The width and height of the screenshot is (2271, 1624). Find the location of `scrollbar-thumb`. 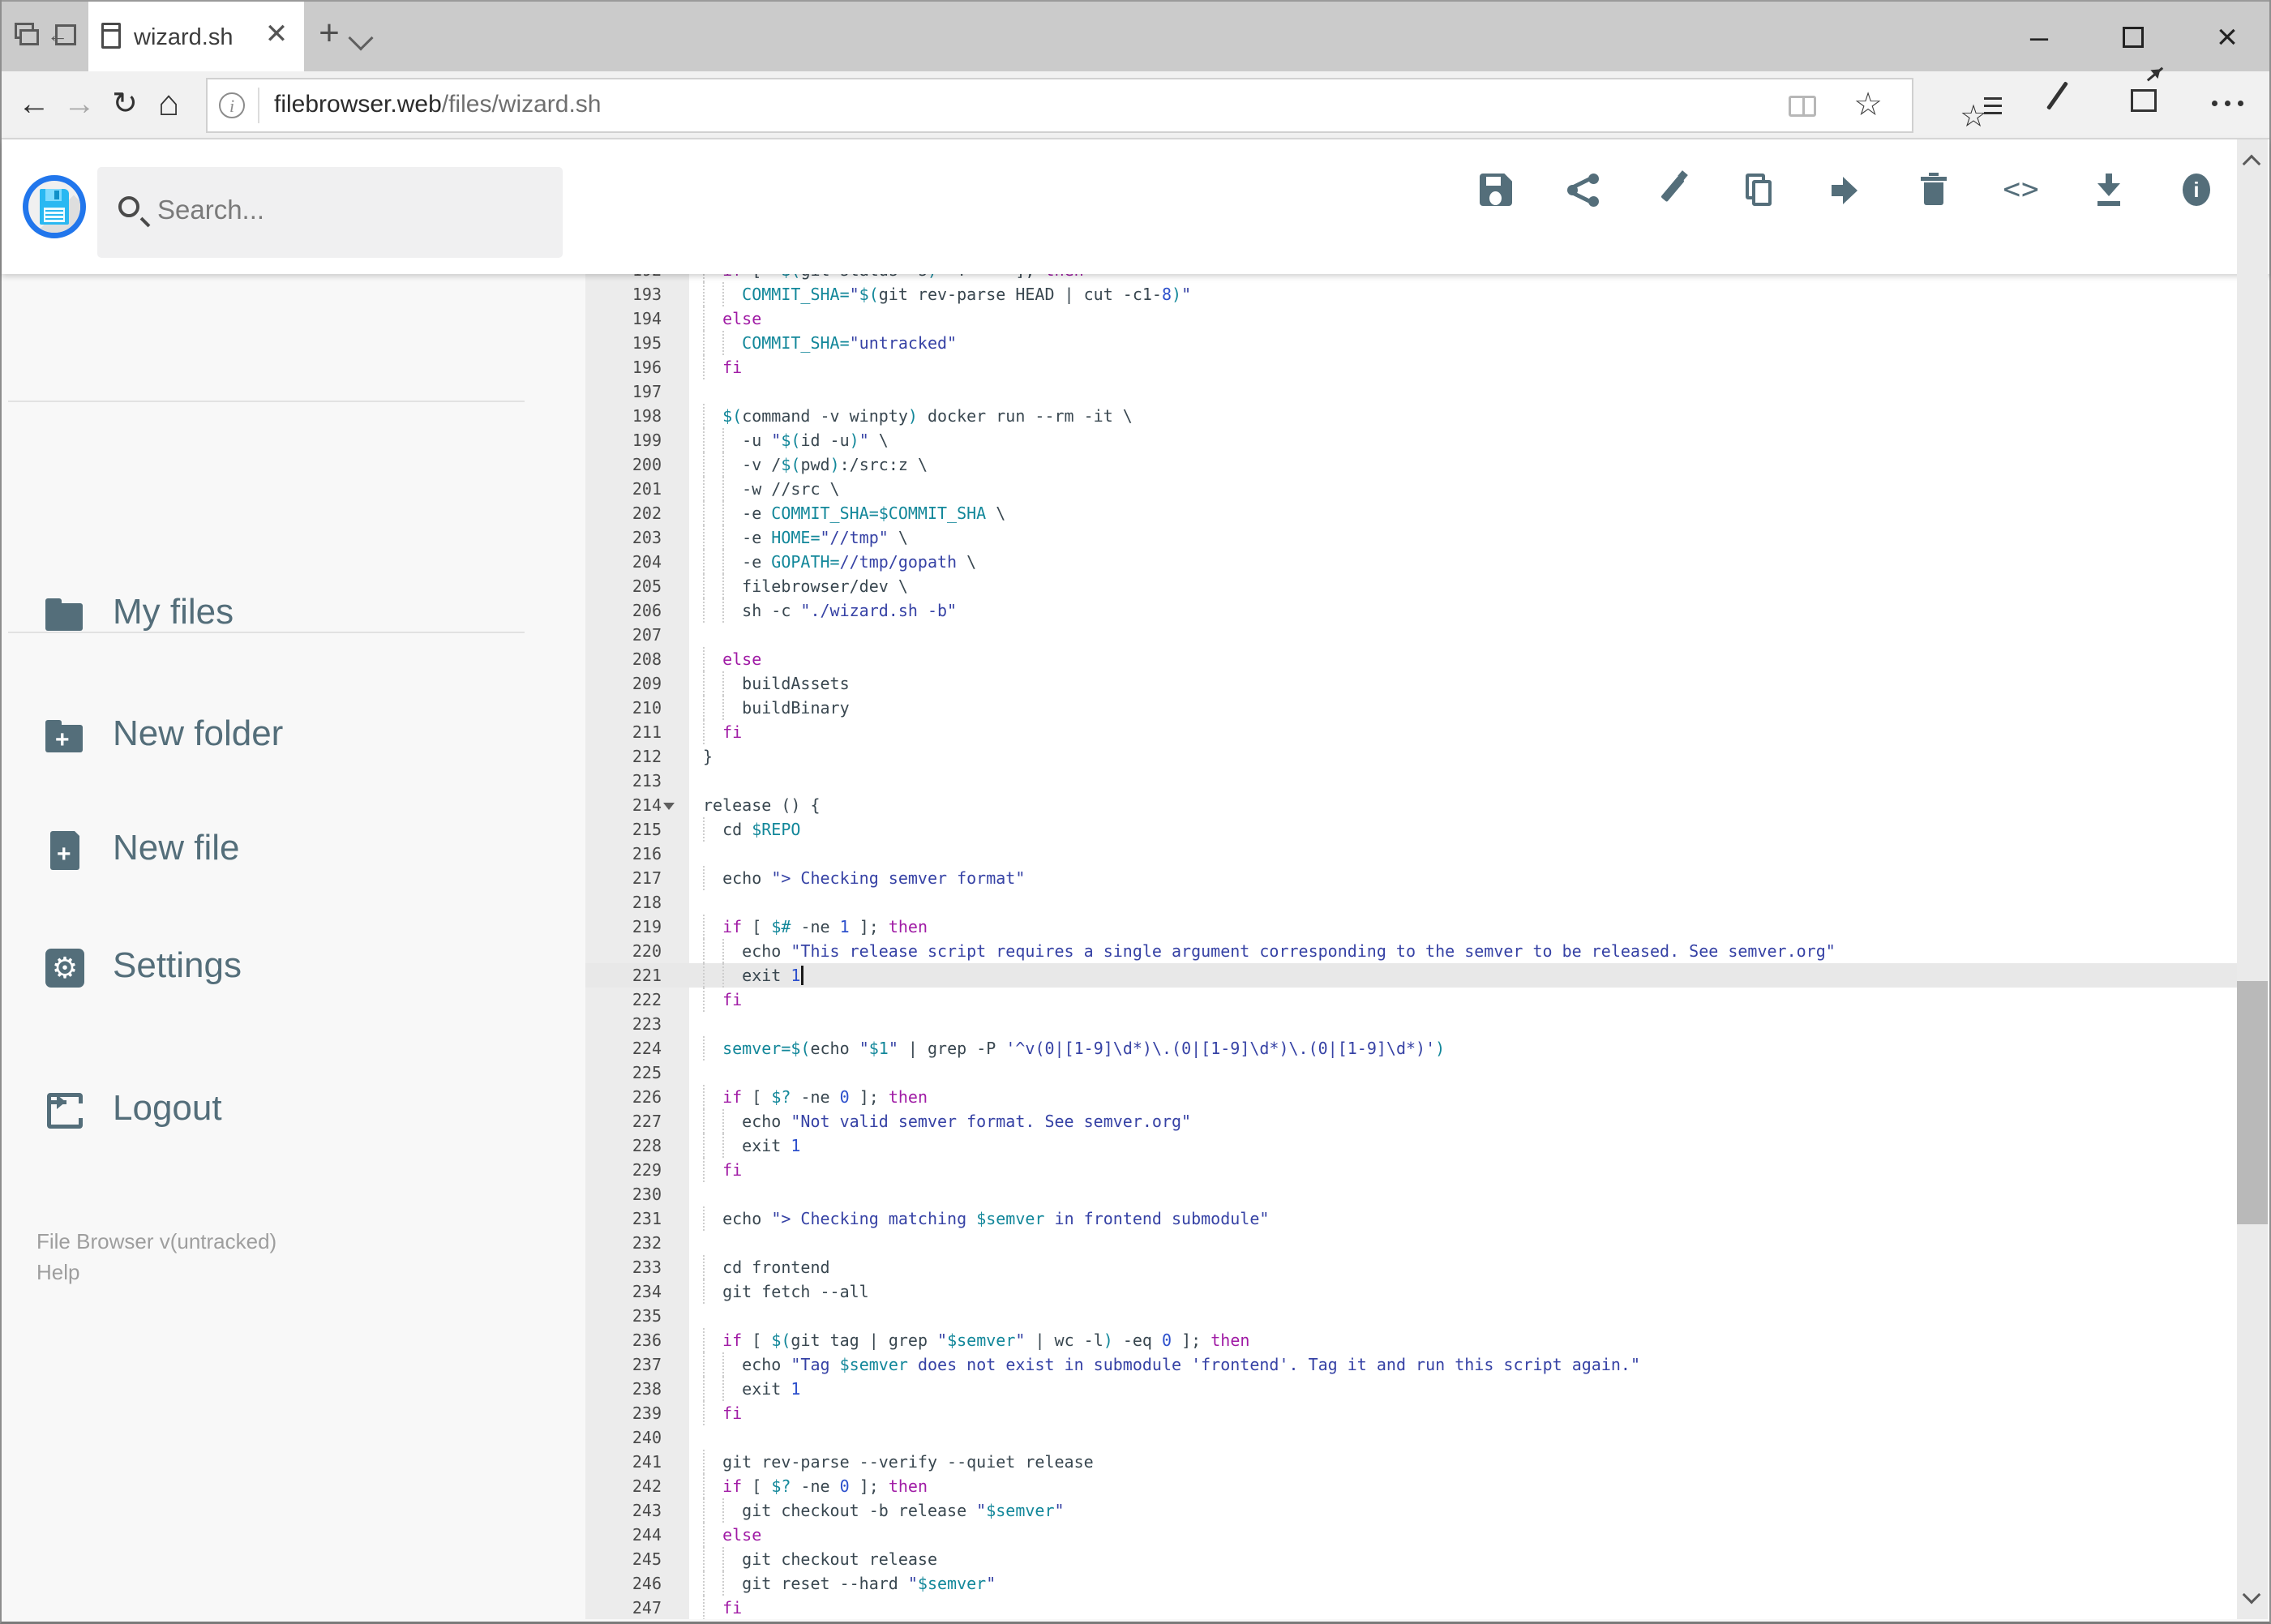

scrollbar-thumb is located at coordinates (2253, 1103).